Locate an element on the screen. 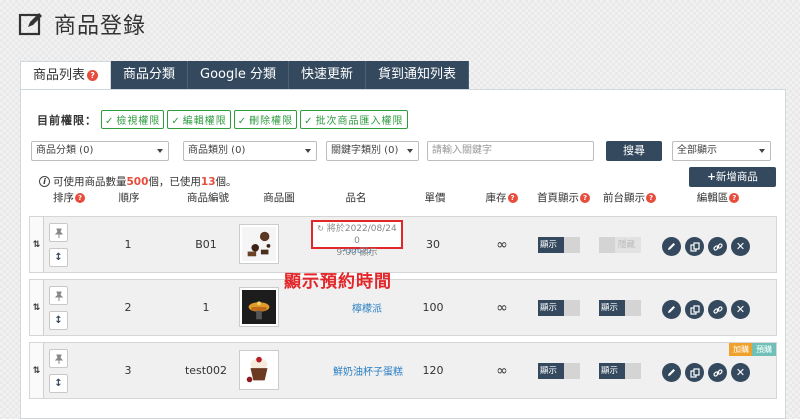 The image size is (800, 419). display-select: 全部顯示 is located at coordinates (721, 151).